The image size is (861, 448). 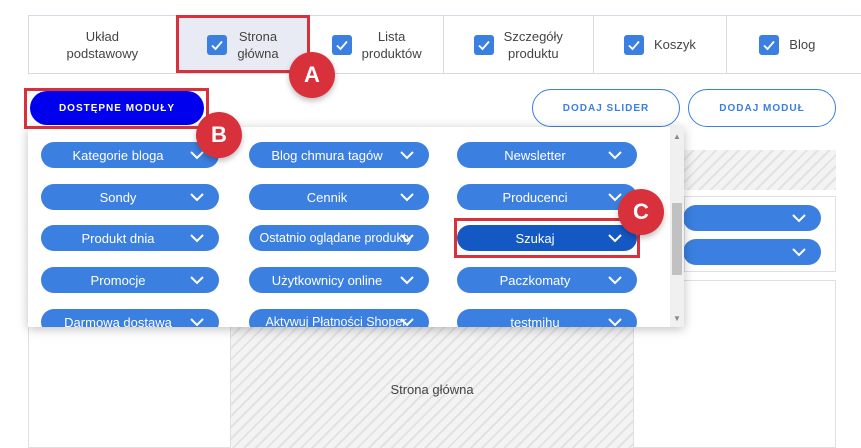 I want to click on scroll-thumb, so click(x=677, y=239).